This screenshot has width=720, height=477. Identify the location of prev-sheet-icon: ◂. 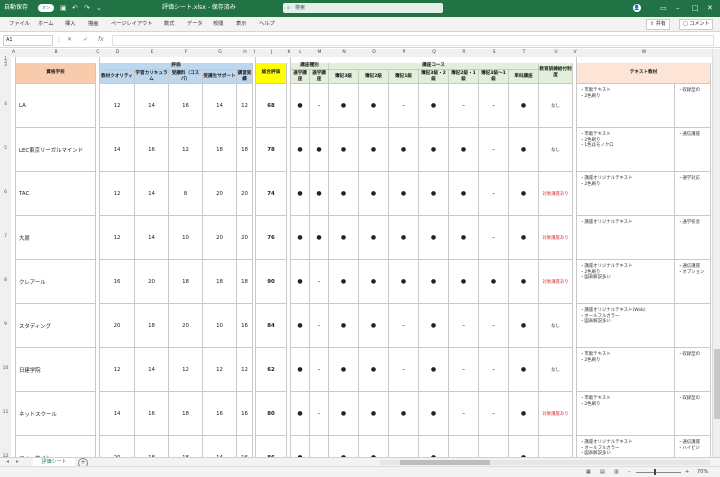
(7, 462).